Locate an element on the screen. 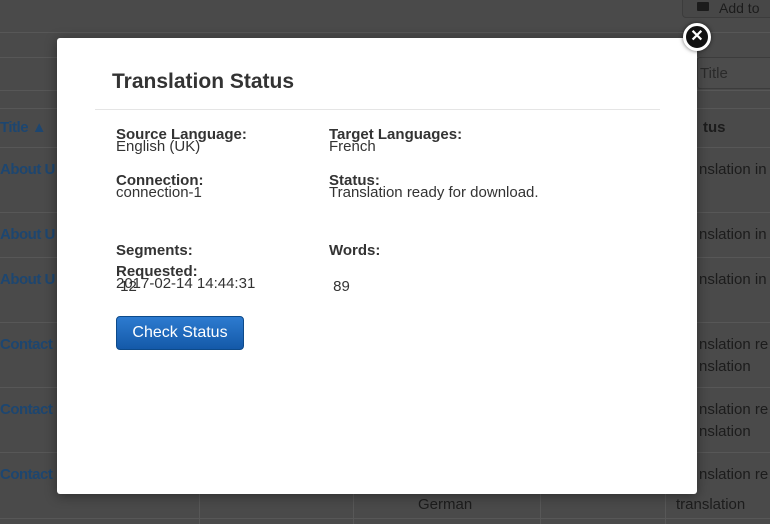  column-header-status: tus is located at coordinates (714, 127).